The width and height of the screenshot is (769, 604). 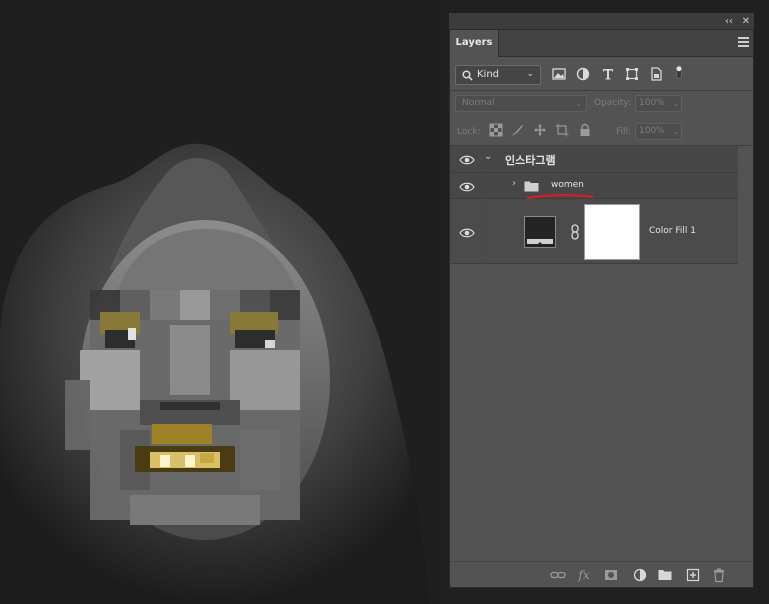 What do you see at coordinates (488, 74) in the screenshot?
I see `filter-kind-label: Kind` at bounding box center [488, 74].